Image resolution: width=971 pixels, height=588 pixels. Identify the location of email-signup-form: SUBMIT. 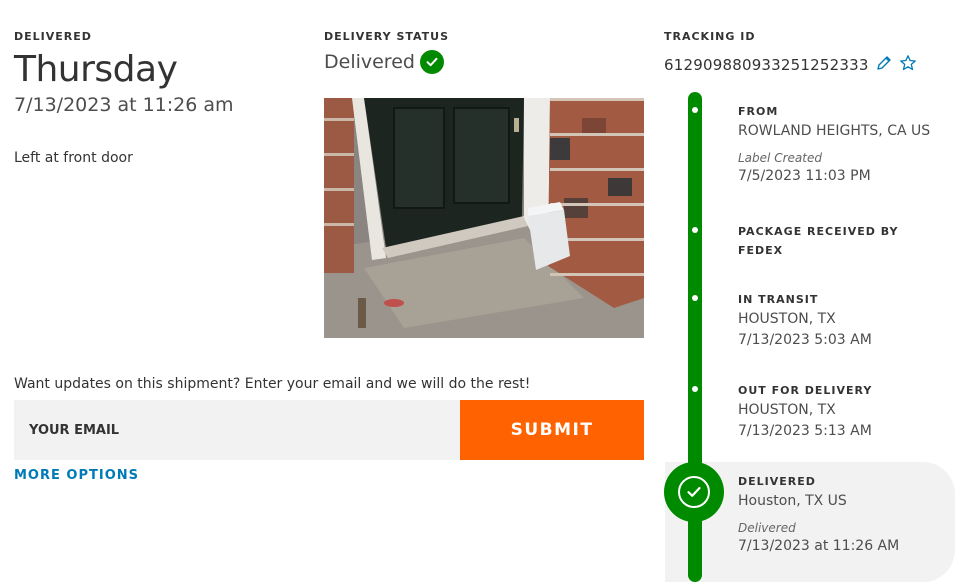
(329, 430).